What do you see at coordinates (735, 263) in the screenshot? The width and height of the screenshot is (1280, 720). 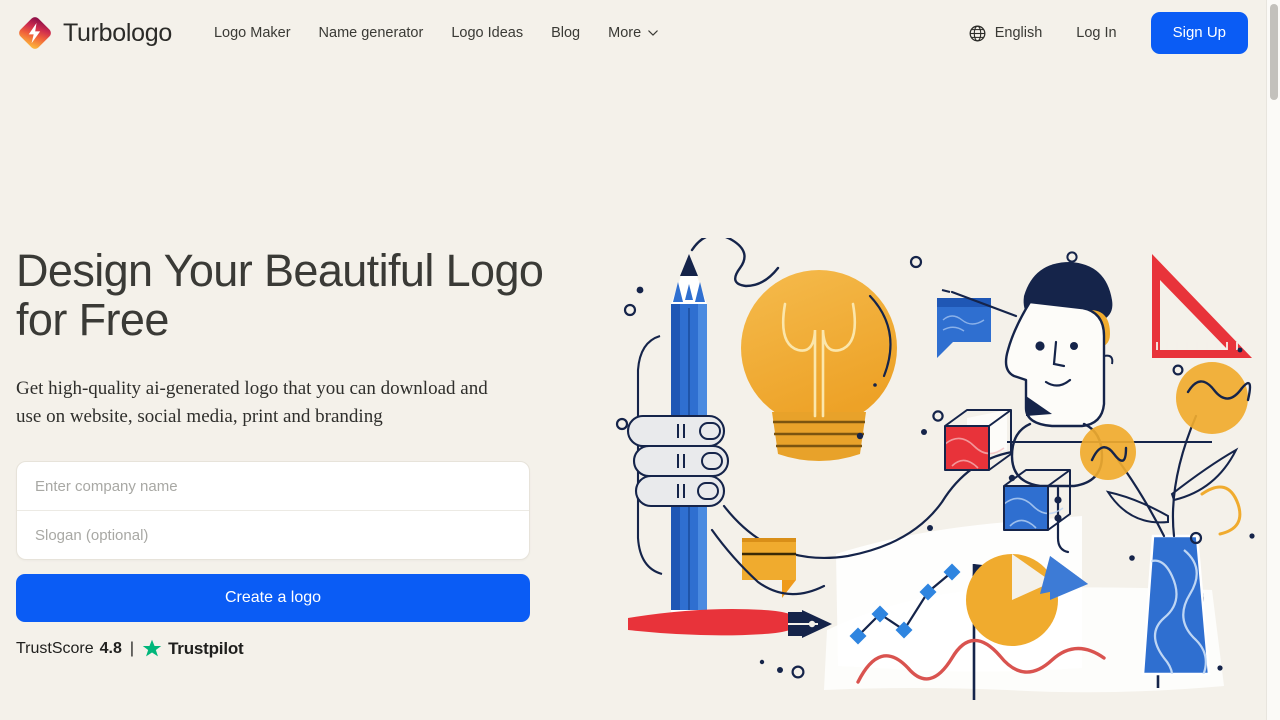 I see `pencil-squiggle` at bounding box center [735, 263].